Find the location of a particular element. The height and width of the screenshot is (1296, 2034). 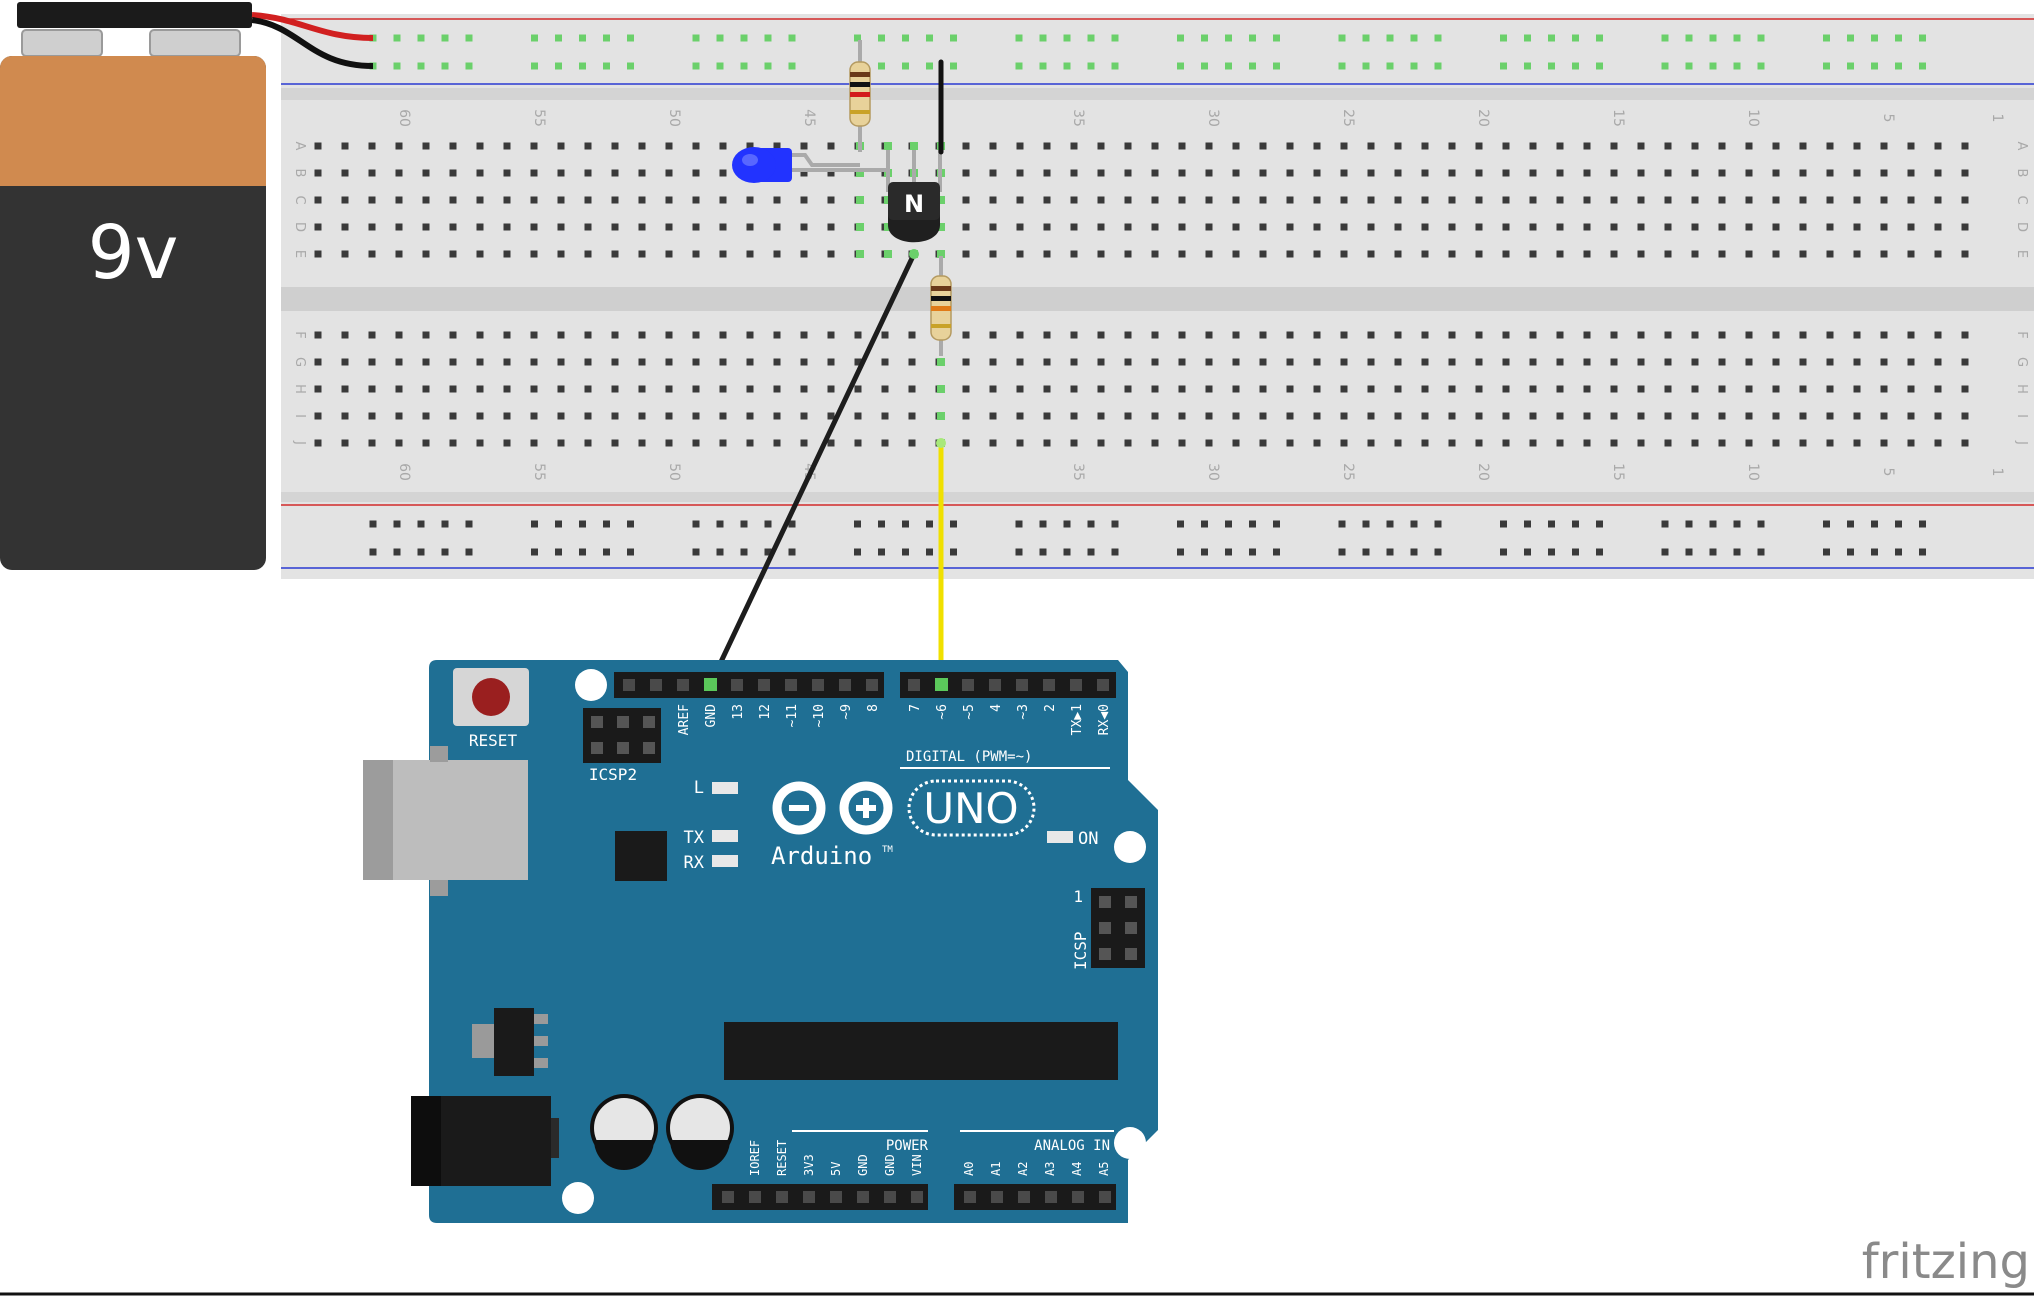

icsp-header is located at coordinates (1118, 928).